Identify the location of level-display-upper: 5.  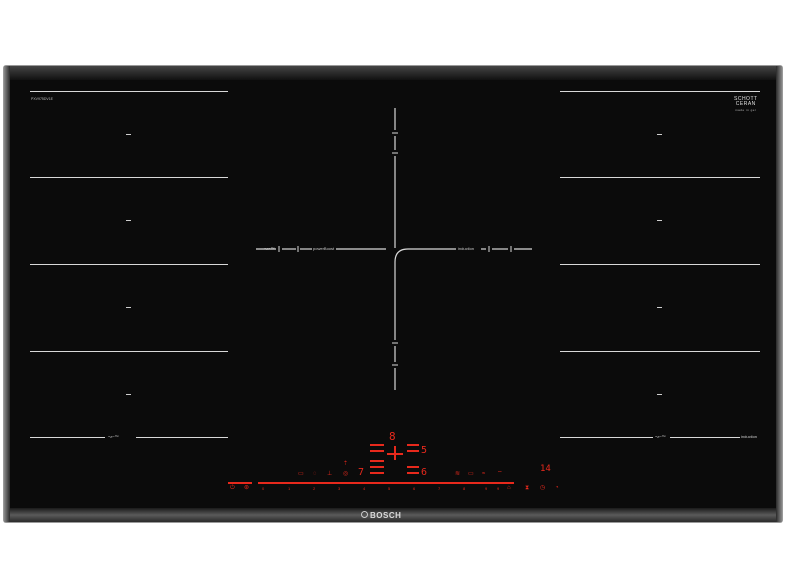
(424, 450).